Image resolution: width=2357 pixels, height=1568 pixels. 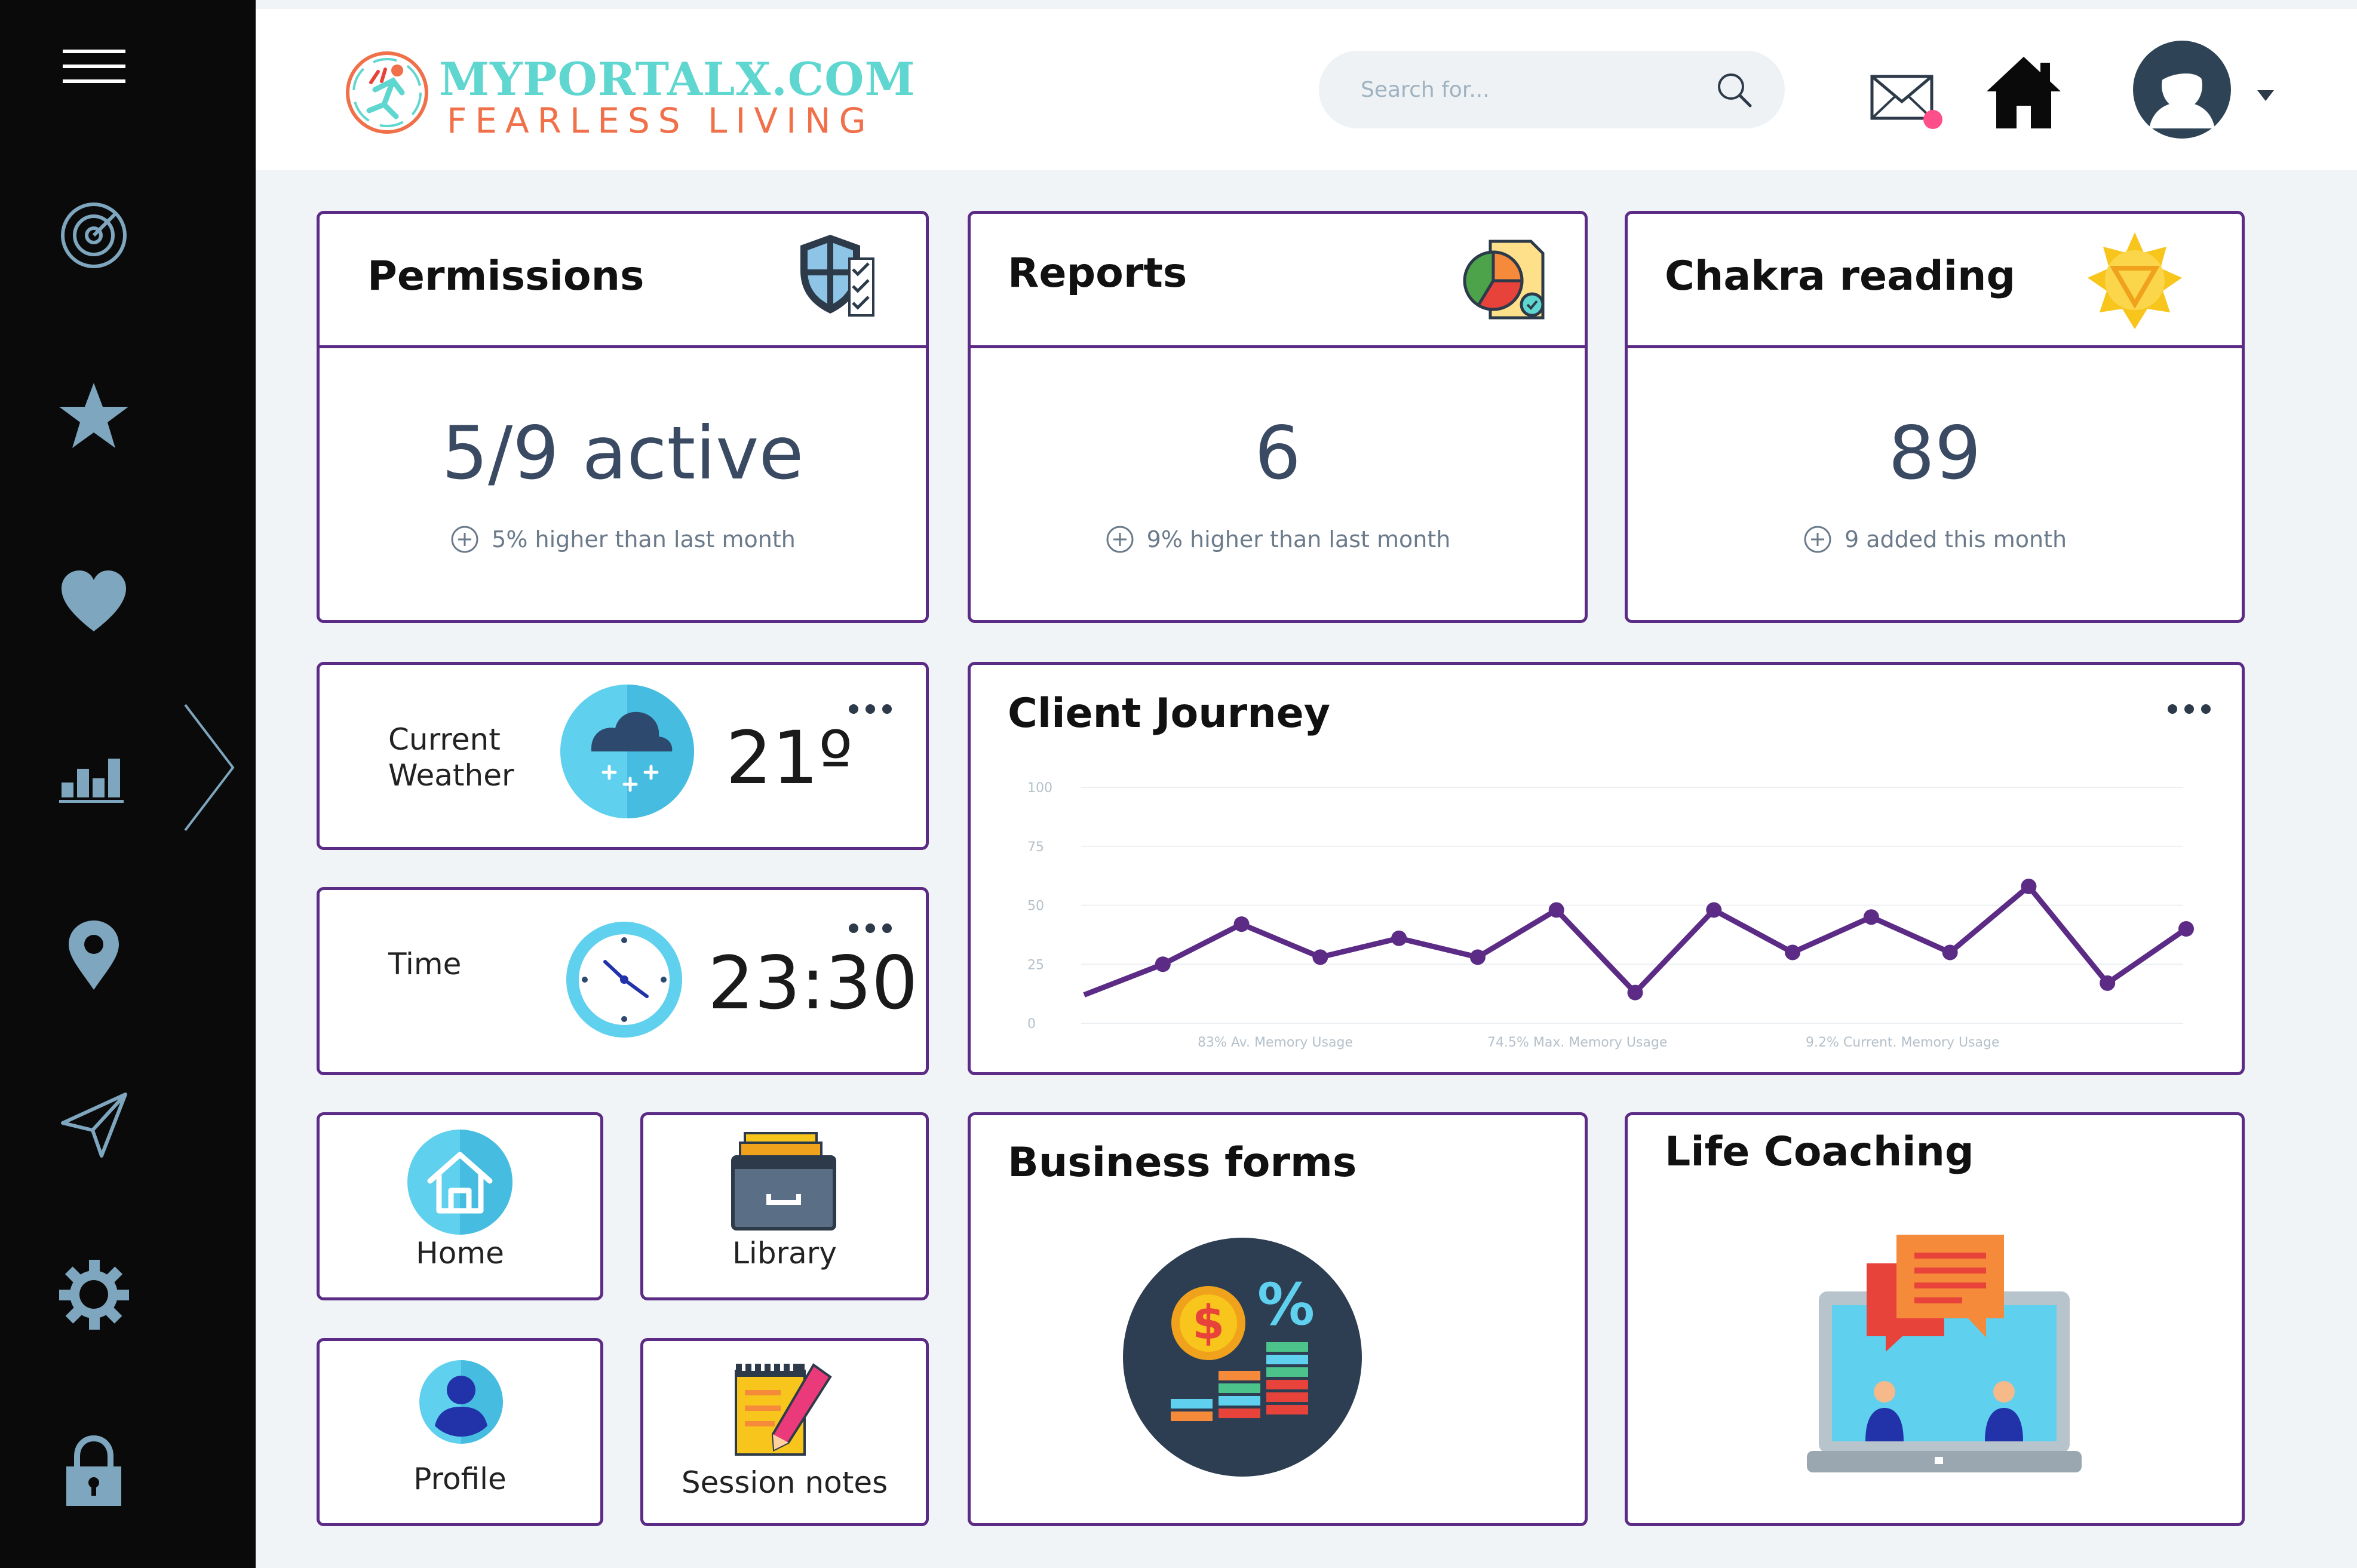 What do you see at coordinates (622, 453) in the screenshot?
I see `stat-value: 5/9 active` at bounding box center [622, 453].